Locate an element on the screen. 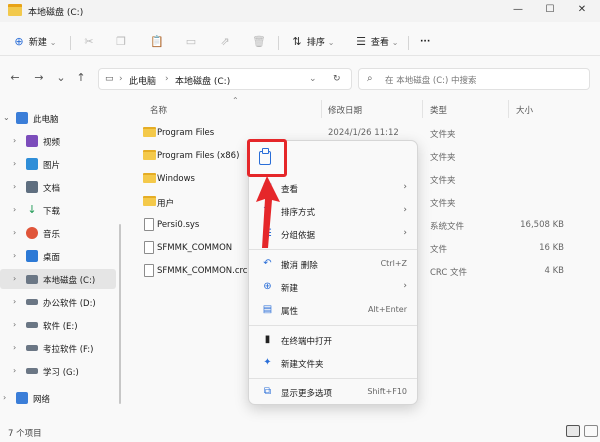 The width and height of the screenshot is (600, 442). sidebar-item-pictures: › 图片 is located at coordinates (58, 164).